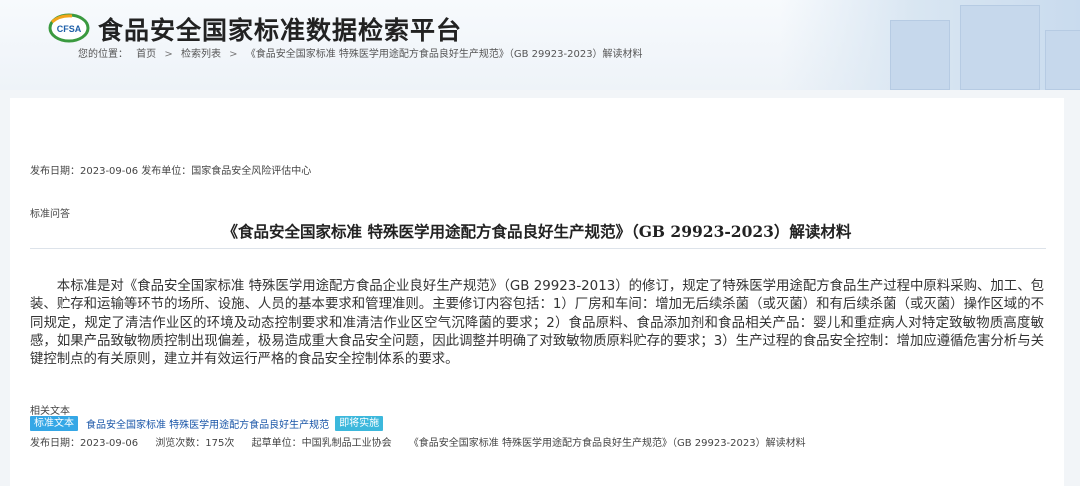 The height and width of the screenshot is (486, 1080). I want to click on view-count: 浏览次数：175次, so click(195, 443).